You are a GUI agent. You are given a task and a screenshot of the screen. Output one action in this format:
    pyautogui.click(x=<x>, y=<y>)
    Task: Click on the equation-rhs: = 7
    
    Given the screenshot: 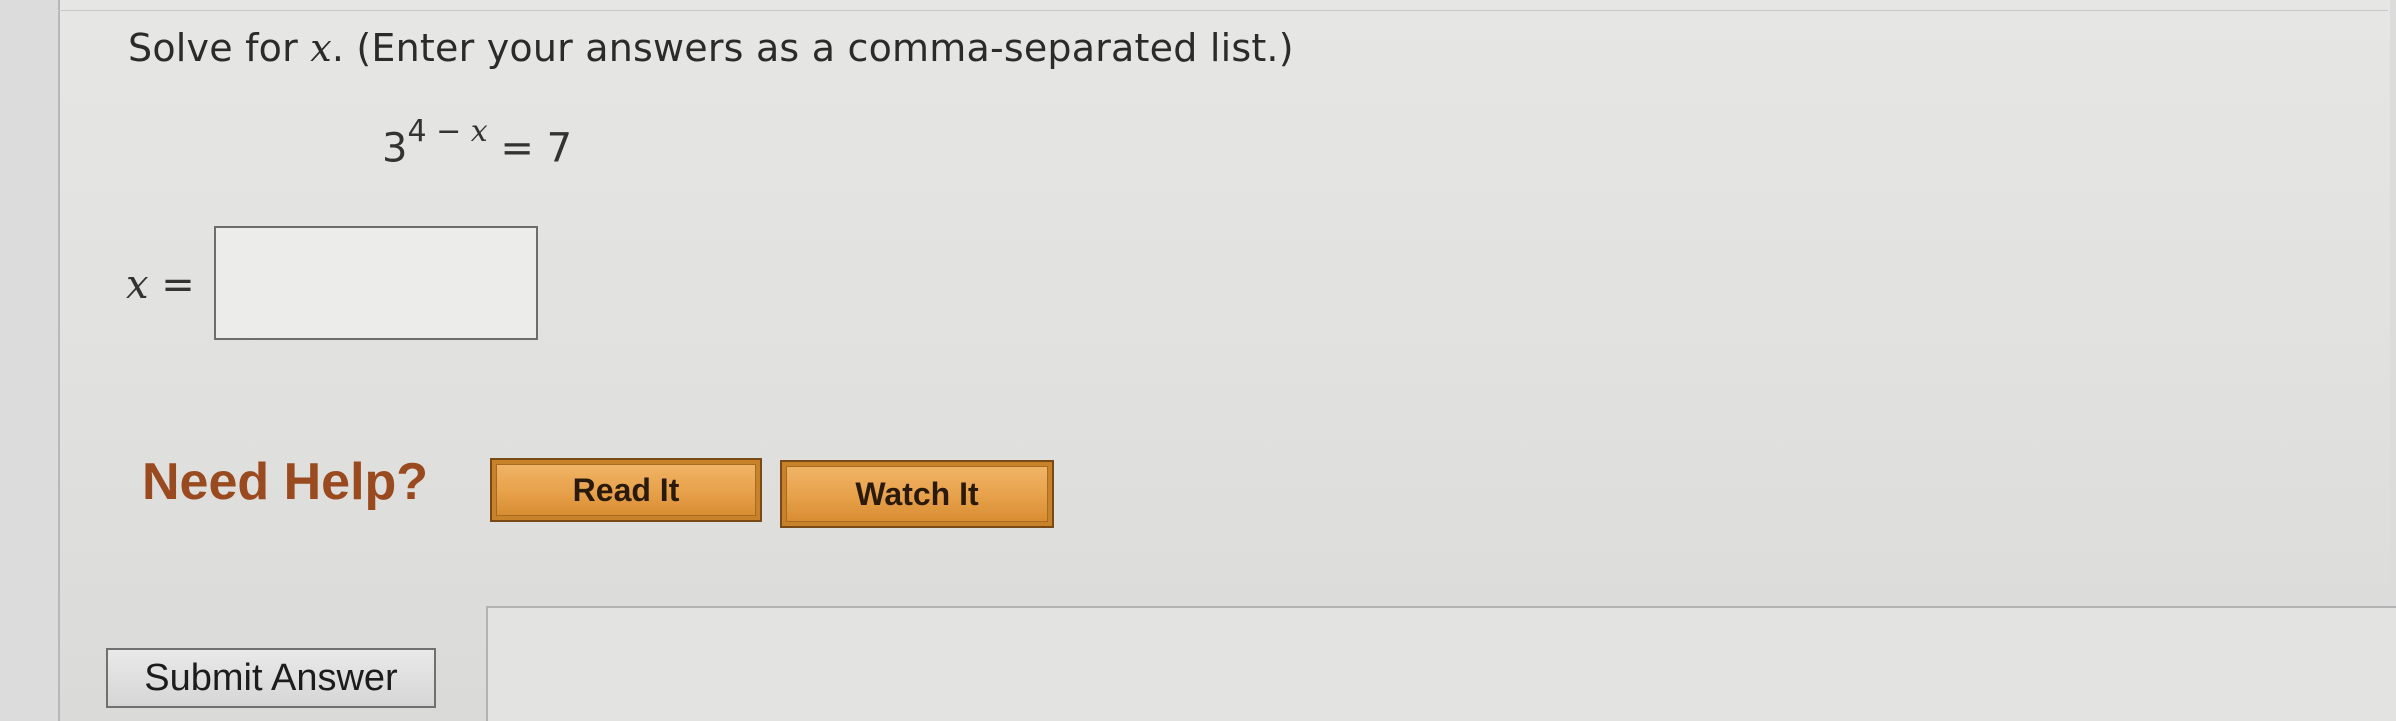 What is the action you would take?
    pyautogui.click(x=530, y=148)
    